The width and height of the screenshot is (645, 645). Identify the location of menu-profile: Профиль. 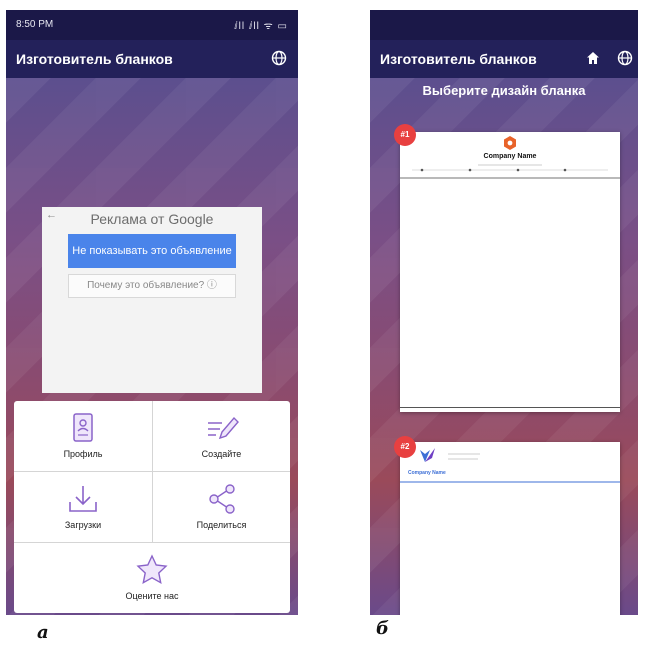
(83, 436).